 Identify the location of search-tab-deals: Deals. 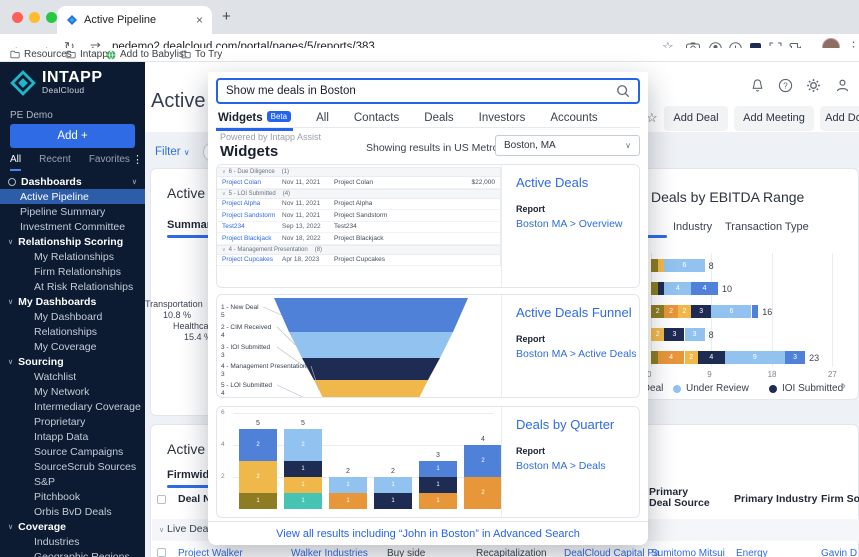
(438, 120).